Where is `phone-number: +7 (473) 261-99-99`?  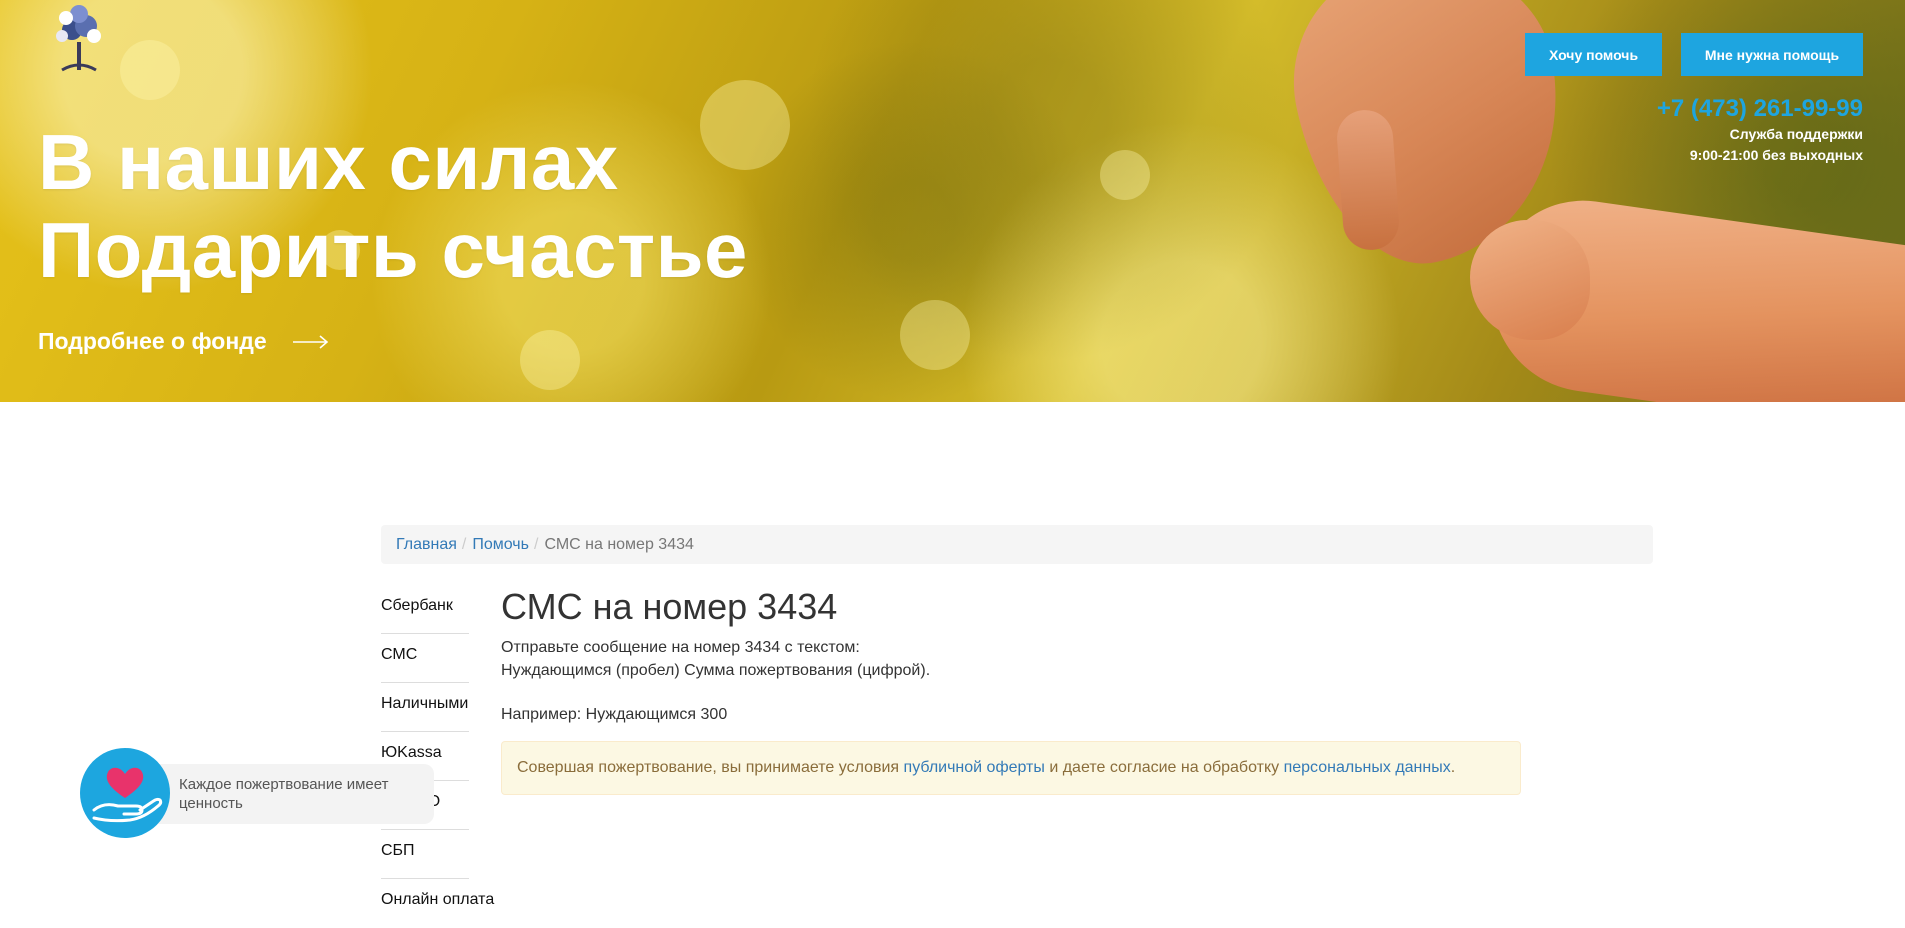 phone-number: +7 (473) 261-99-99 is located at coordinates (1760, 109).